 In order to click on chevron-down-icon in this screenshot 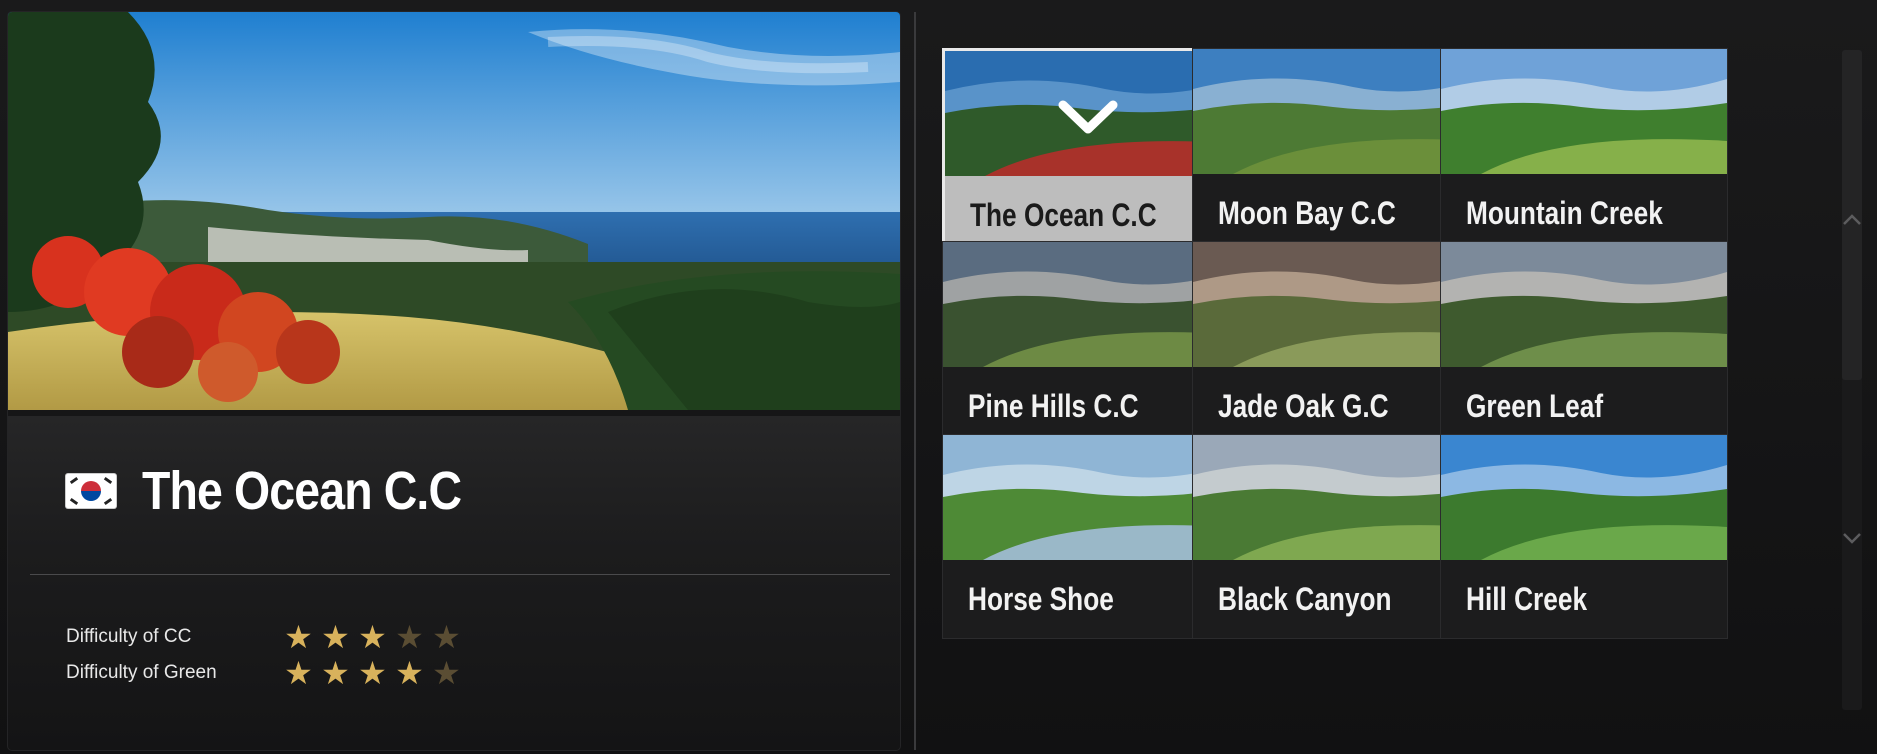, I will do `click(1852, 538)`.